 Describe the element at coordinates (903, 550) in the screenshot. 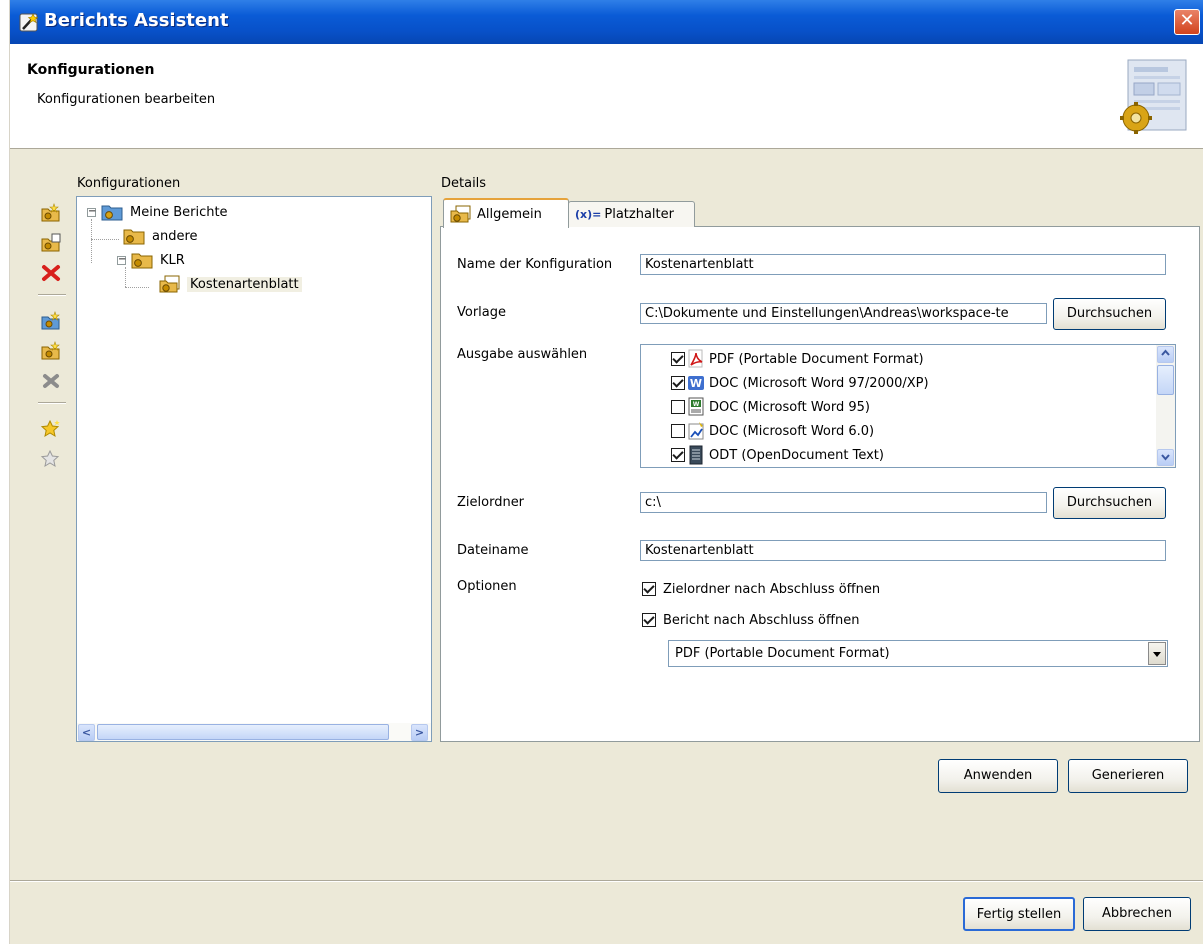

I see `filename-field: Kostenartenblatt` at that location.